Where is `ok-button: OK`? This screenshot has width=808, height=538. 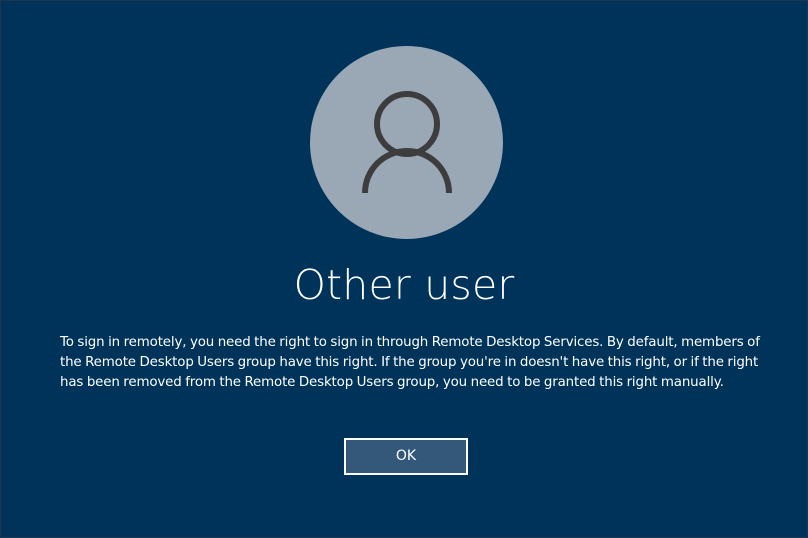
ok-button: OK is located at coordinates (406, 456).